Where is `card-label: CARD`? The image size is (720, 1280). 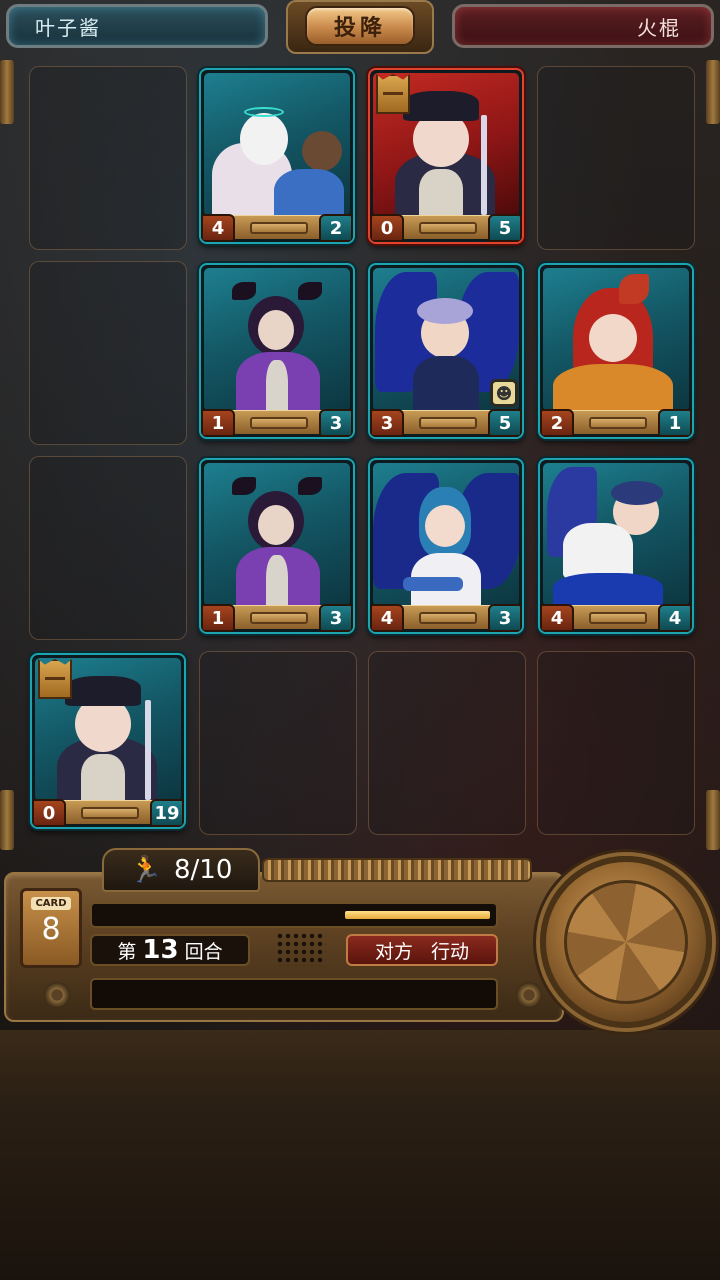
card-label: CARD is located at coordinates (51, 903).